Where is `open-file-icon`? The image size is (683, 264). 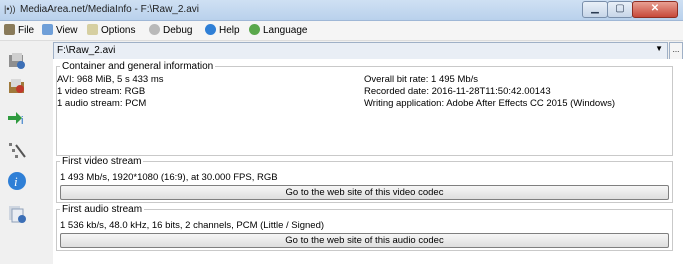 open-file-icon is located at coordinates (17, 61).